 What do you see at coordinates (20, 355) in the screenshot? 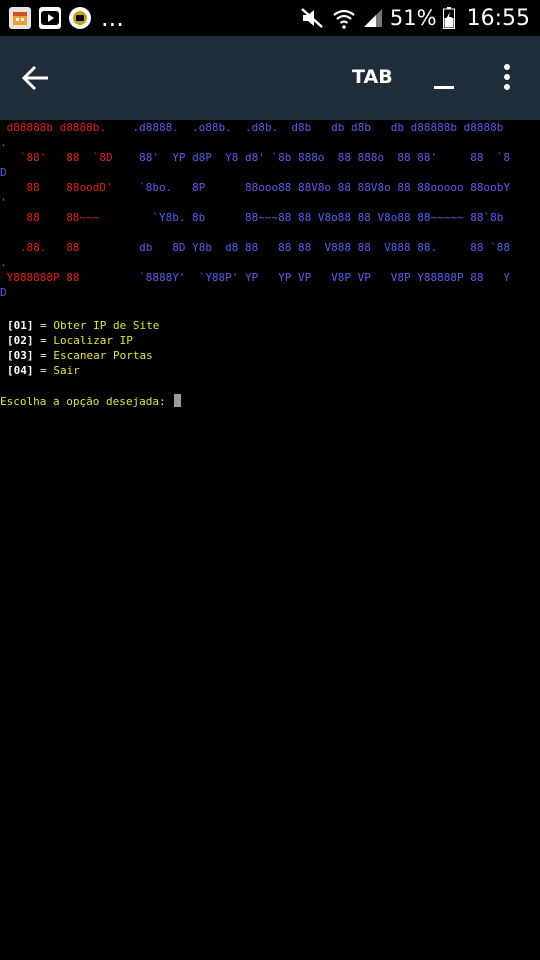
I see `option-key: [03]` at bounding box center [20, 355].